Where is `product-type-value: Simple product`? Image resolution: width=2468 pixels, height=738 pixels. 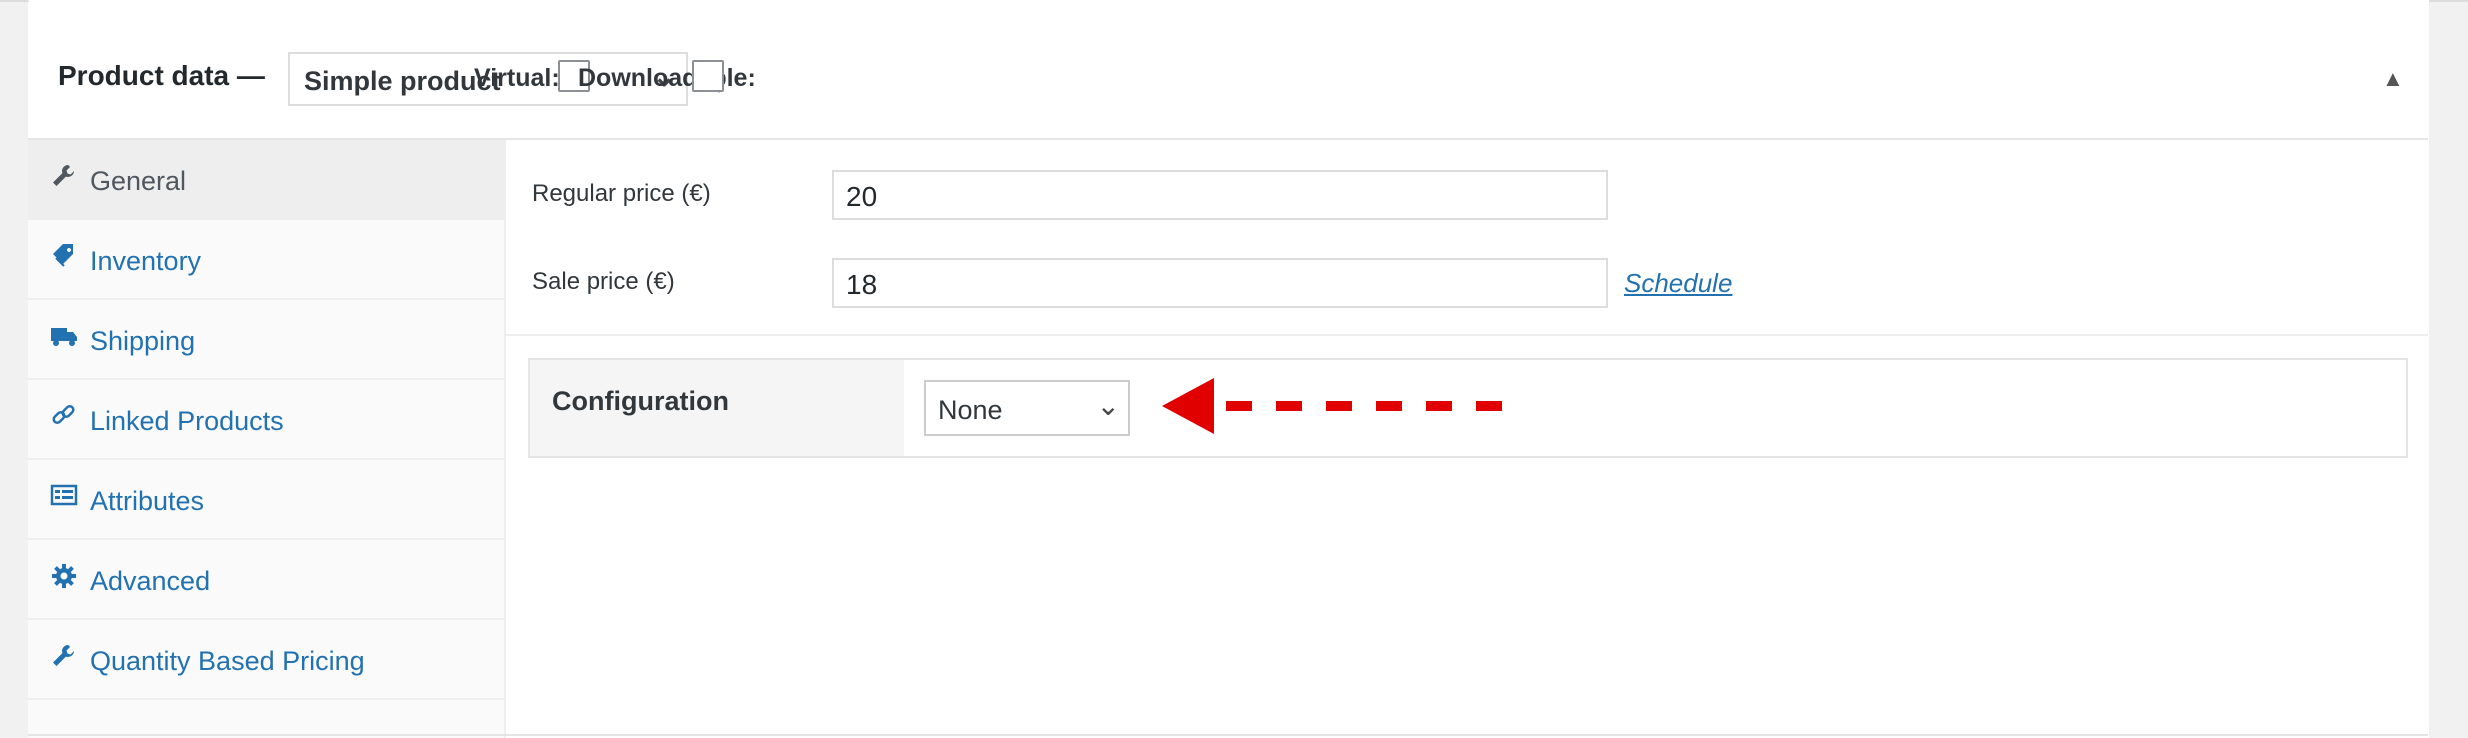
product-type-value: Simple product is located at coordinates (402, 81).